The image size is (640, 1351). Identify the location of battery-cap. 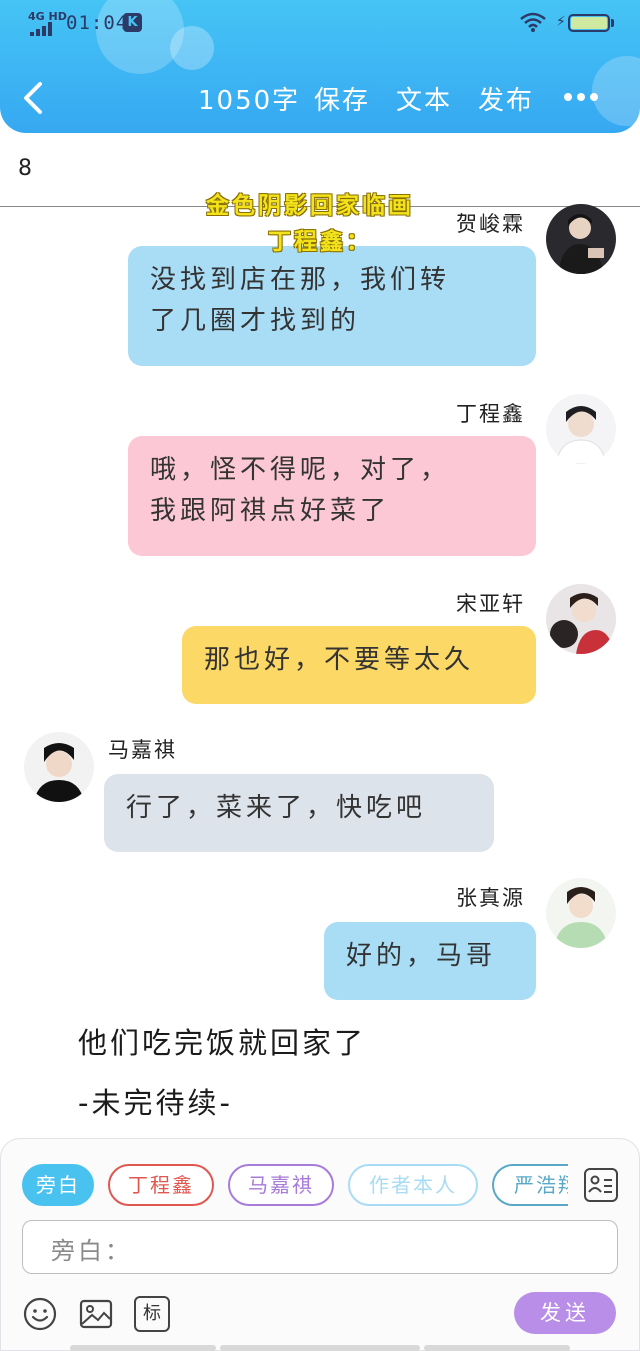
(612, 23).